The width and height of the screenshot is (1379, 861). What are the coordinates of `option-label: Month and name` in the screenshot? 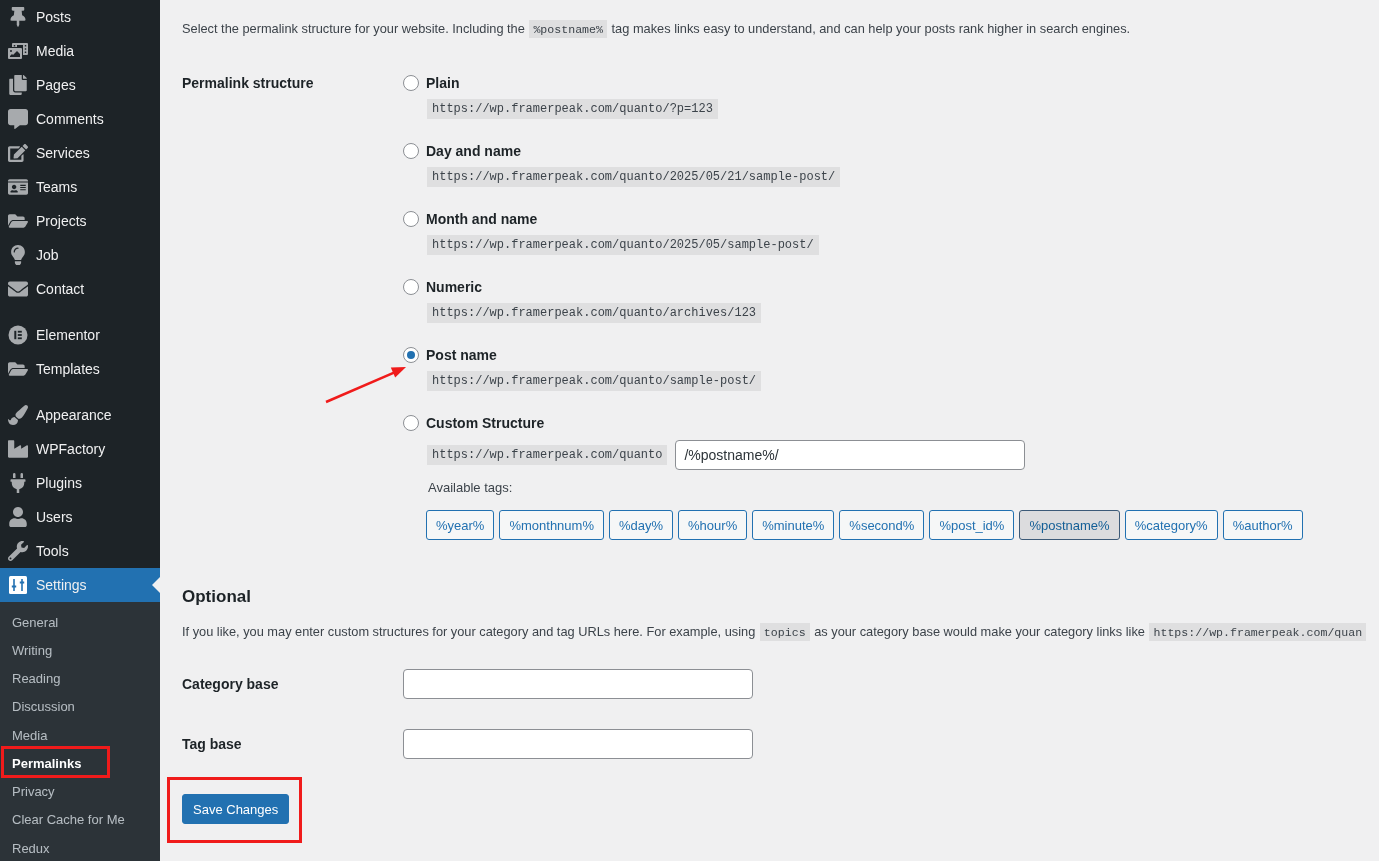 It's located at (482, 219).